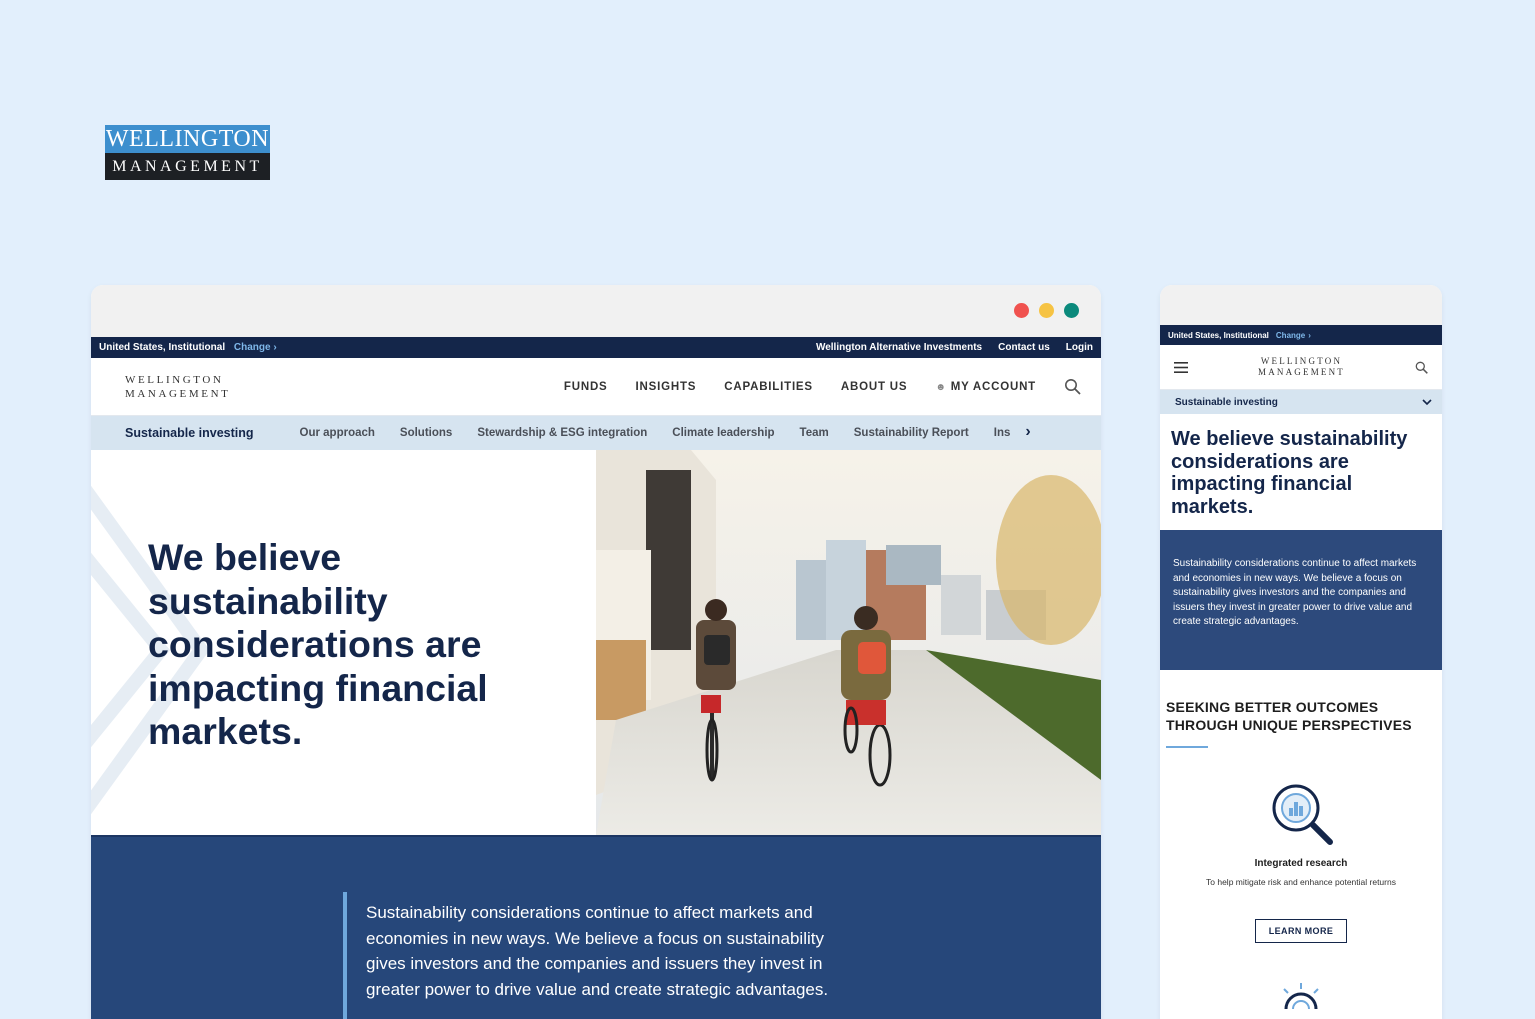 The image size is (1535, 1019). Describe the element at coordinates (1002, 433) in the screenshot. I see `subnav-insights-truncated: Ins` at that location.